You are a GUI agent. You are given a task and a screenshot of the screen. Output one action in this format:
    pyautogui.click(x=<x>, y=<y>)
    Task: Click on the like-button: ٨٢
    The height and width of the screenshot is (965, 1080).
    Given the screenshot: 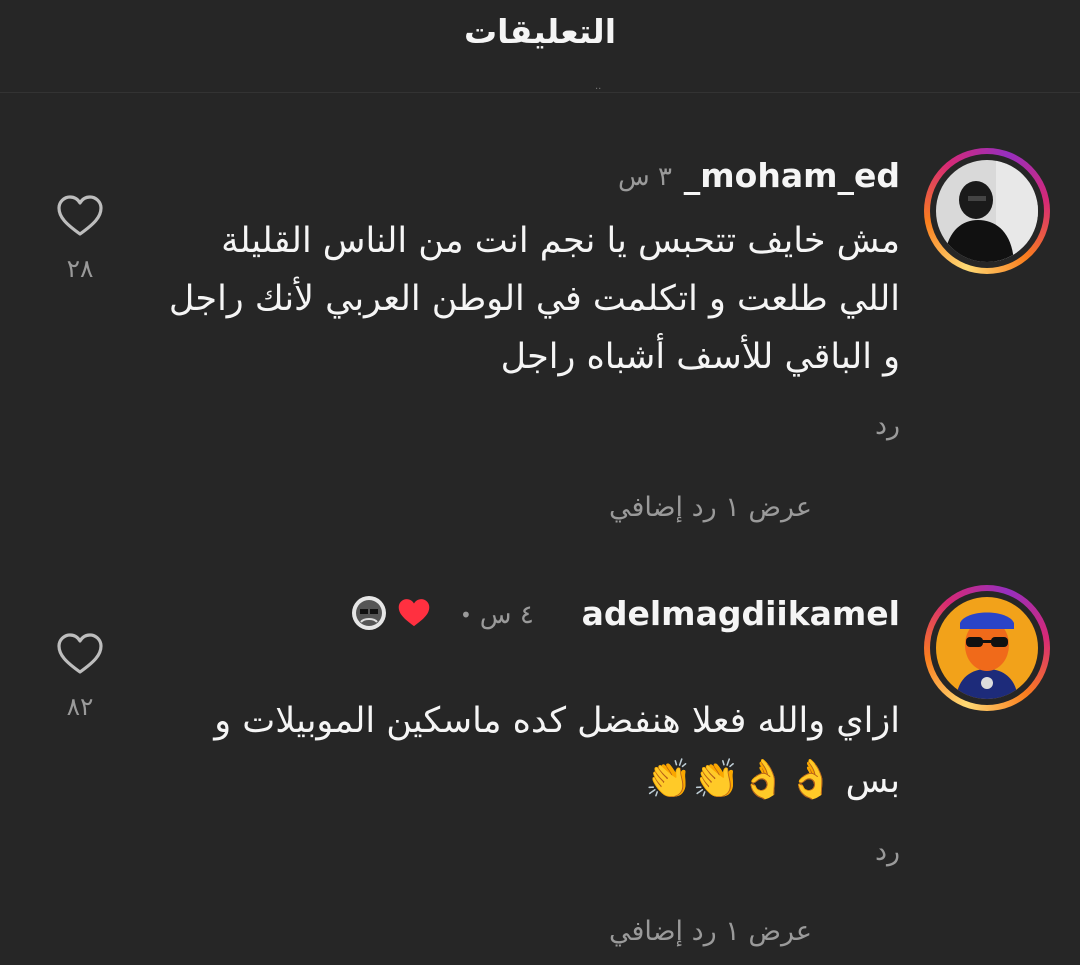 What is the action you would take?
    pyautogui.click(x=80, y=676)
    